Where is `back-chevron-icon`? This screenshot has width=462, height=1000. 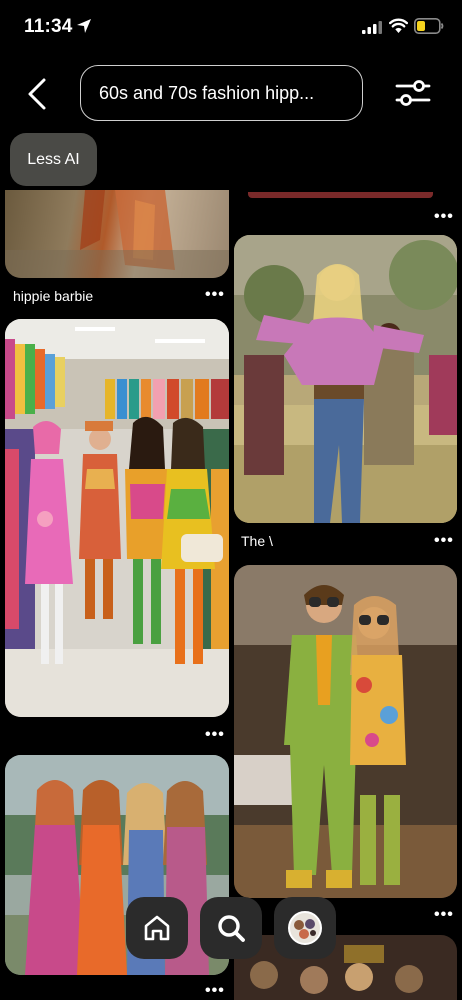
back-chevron-icon is located at coordinates (38, 94).